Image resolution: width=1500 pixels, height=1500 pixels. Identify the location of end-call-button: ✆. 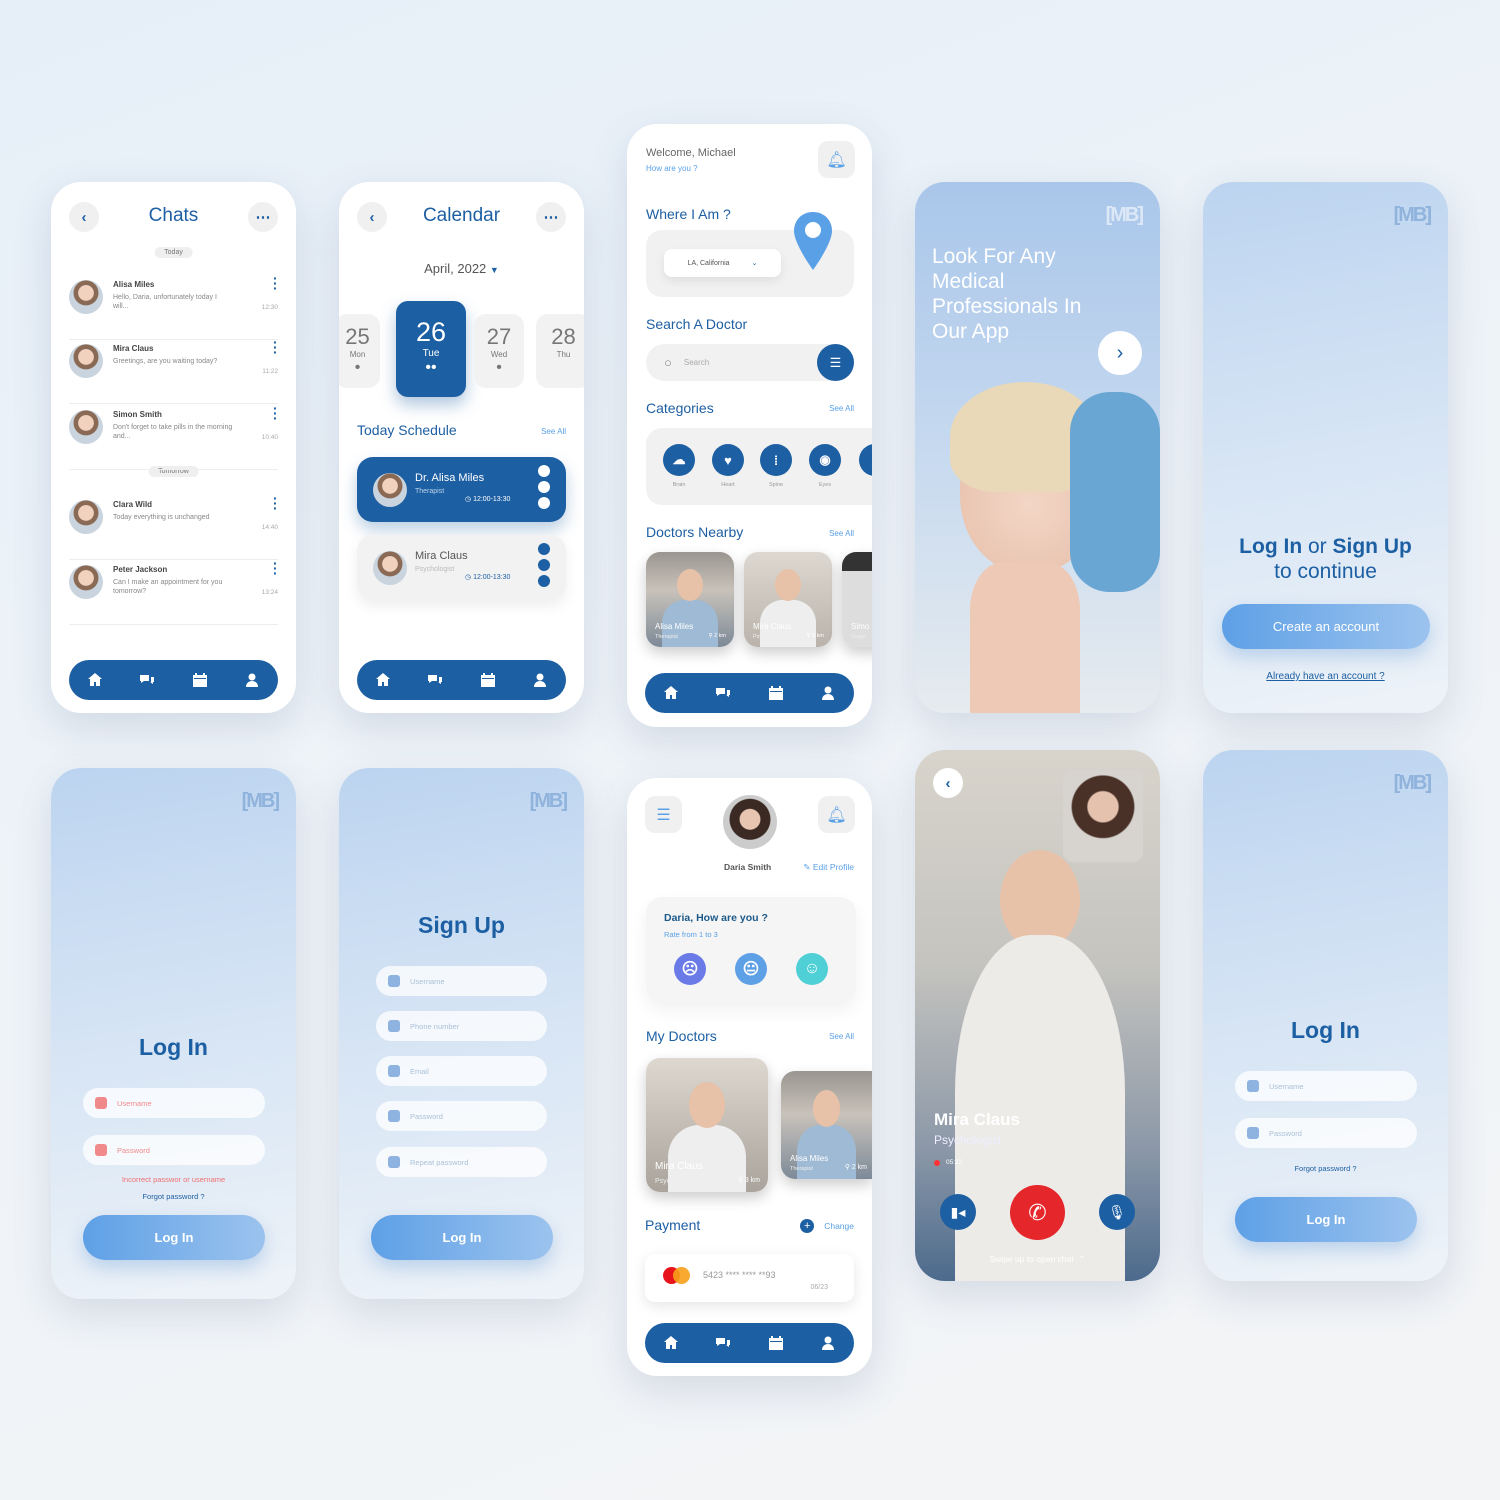
(1037, 1212).